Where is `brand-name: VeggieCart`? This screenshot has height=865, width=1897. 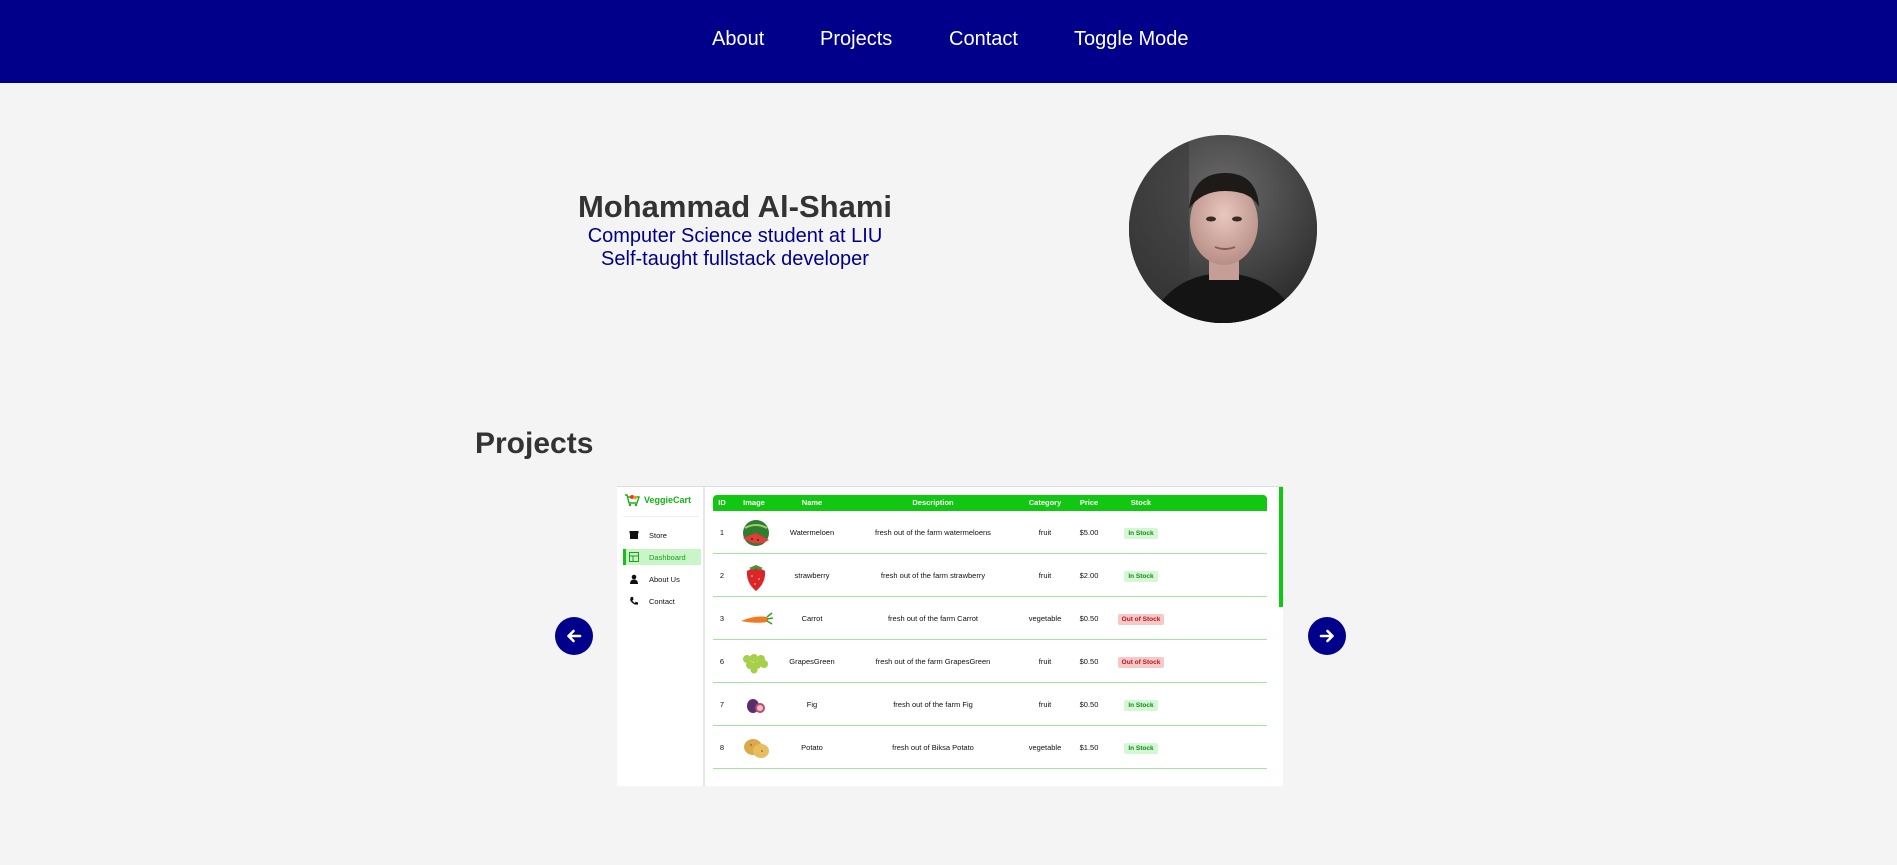 brand-name: VeggieCart is located at coordinates (668, 500).